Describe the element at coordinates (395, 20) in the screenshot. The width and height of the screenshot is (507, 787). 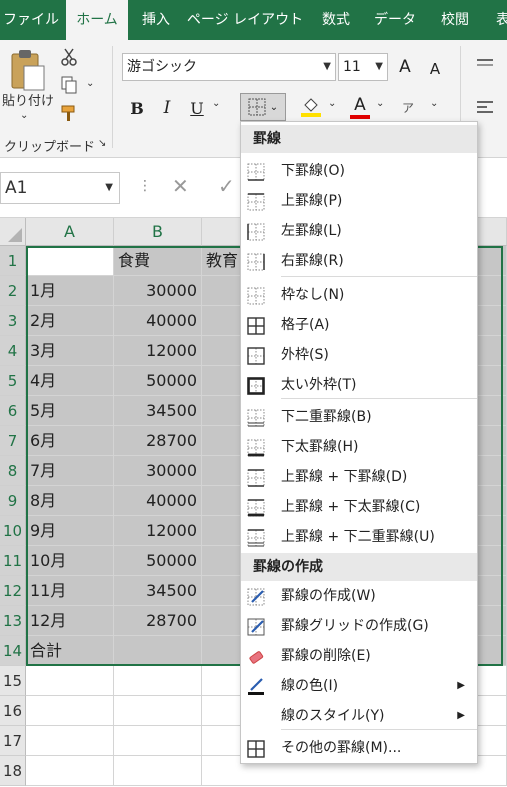
I see `tab-data: データ` at that location.